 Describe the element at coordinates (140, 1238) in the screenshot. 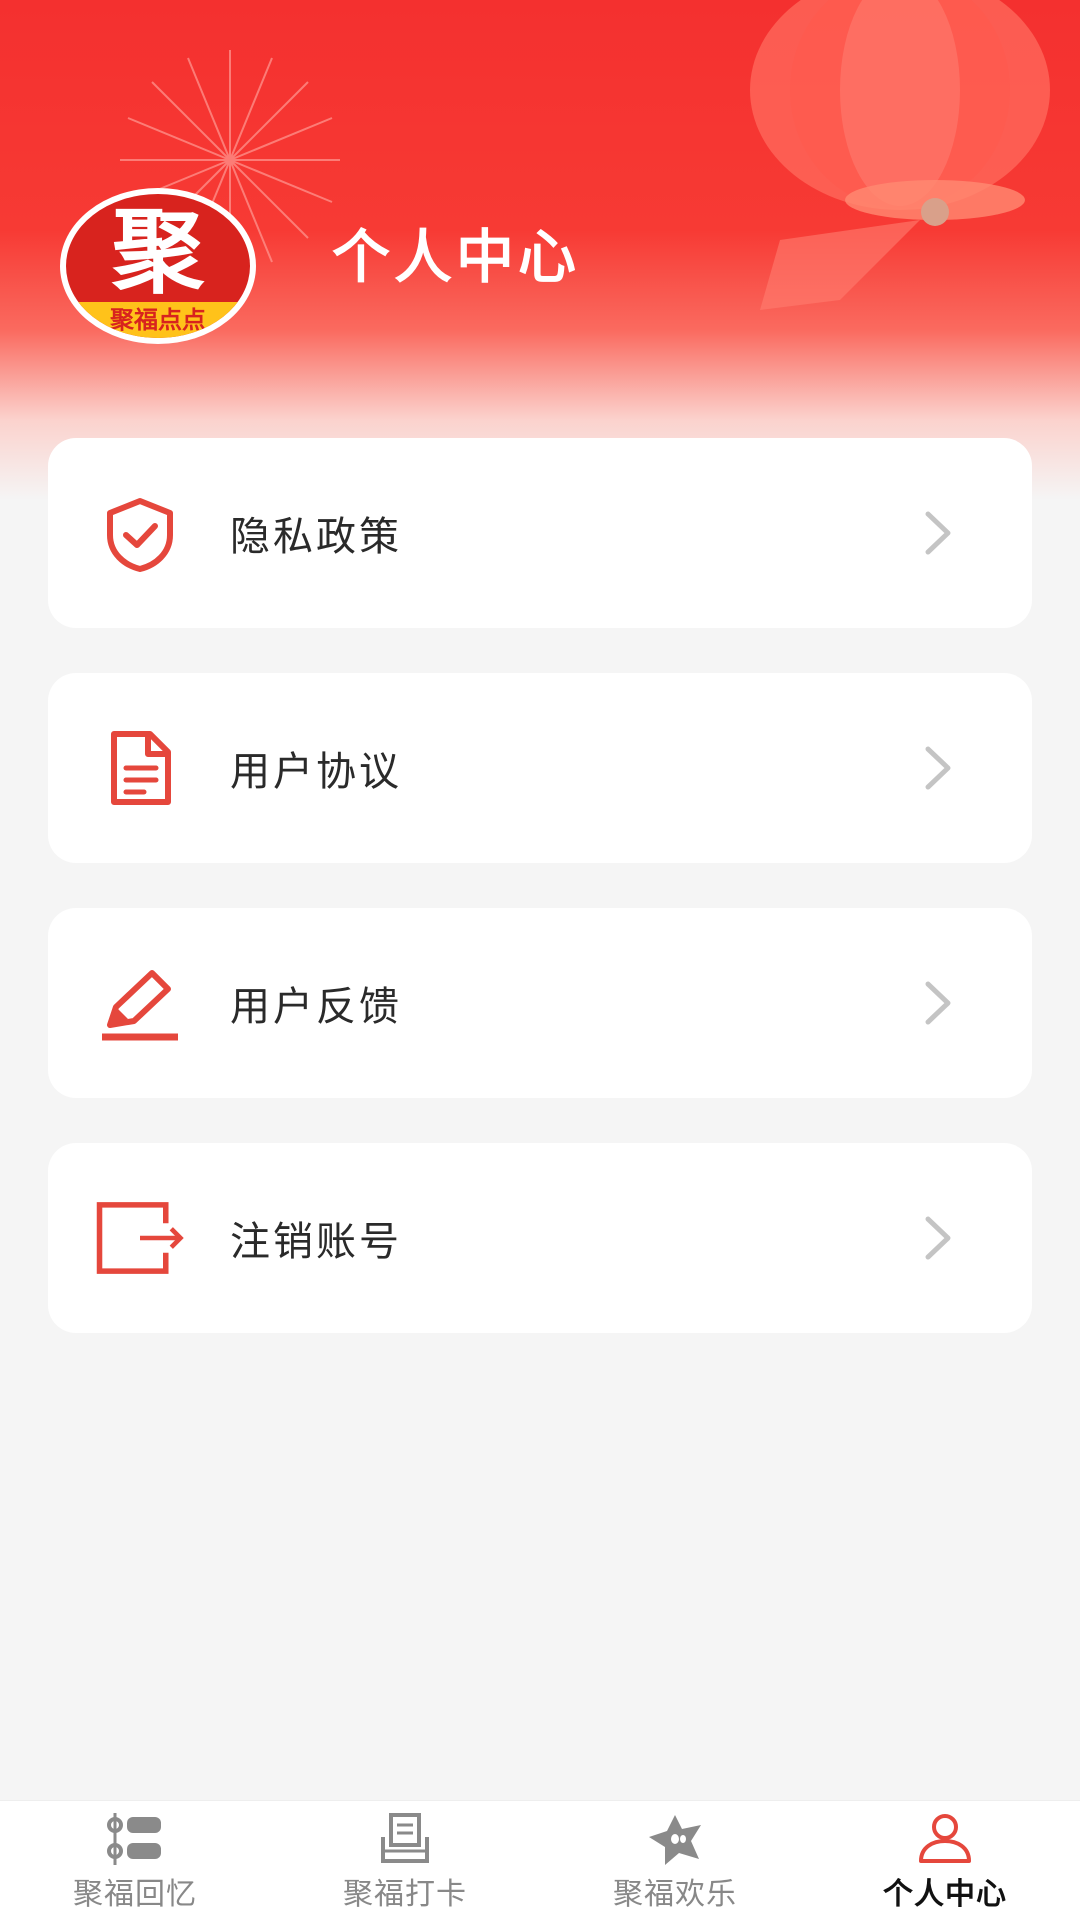

I see `logout-icon` at that location.